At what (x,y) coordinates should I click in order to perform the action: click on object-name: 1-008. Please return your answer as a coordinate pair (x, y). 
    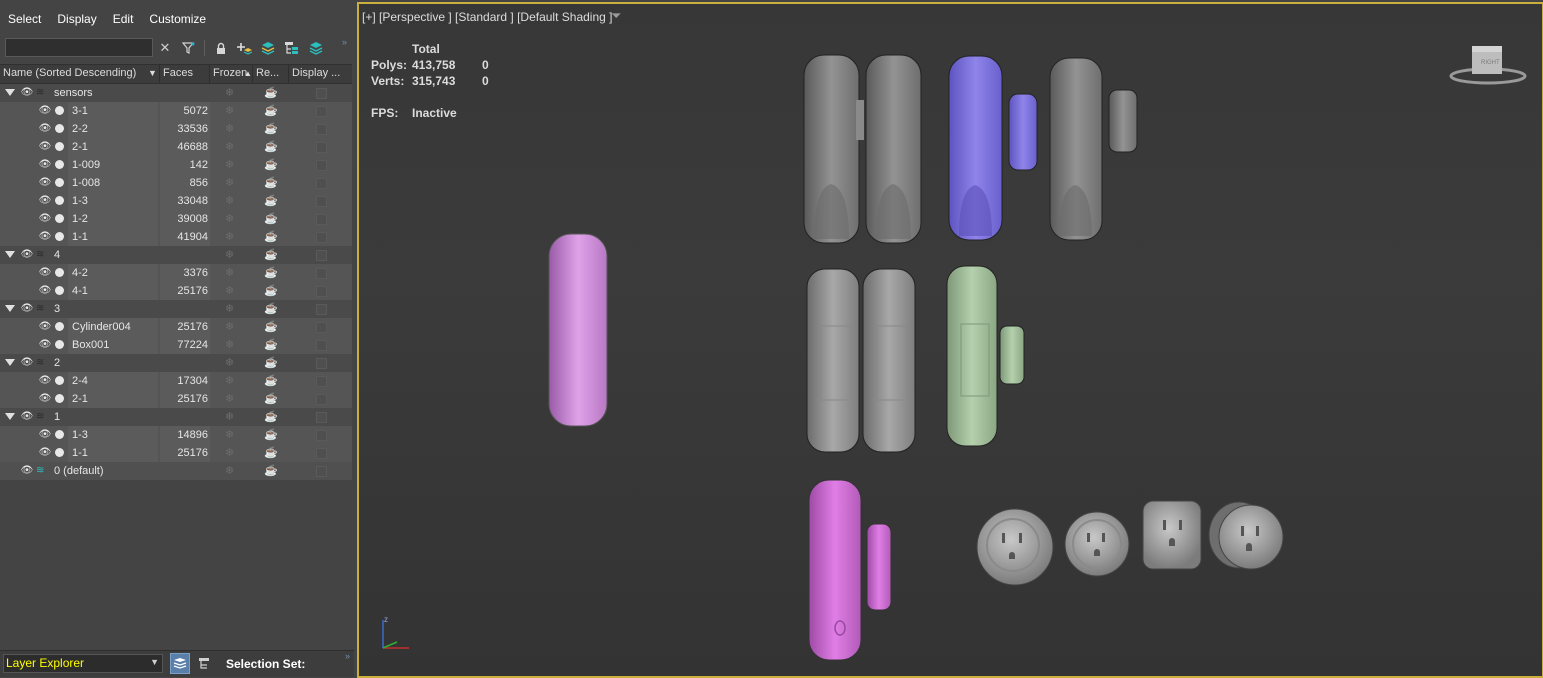
    Looking at the image, I should click on (86, 183).